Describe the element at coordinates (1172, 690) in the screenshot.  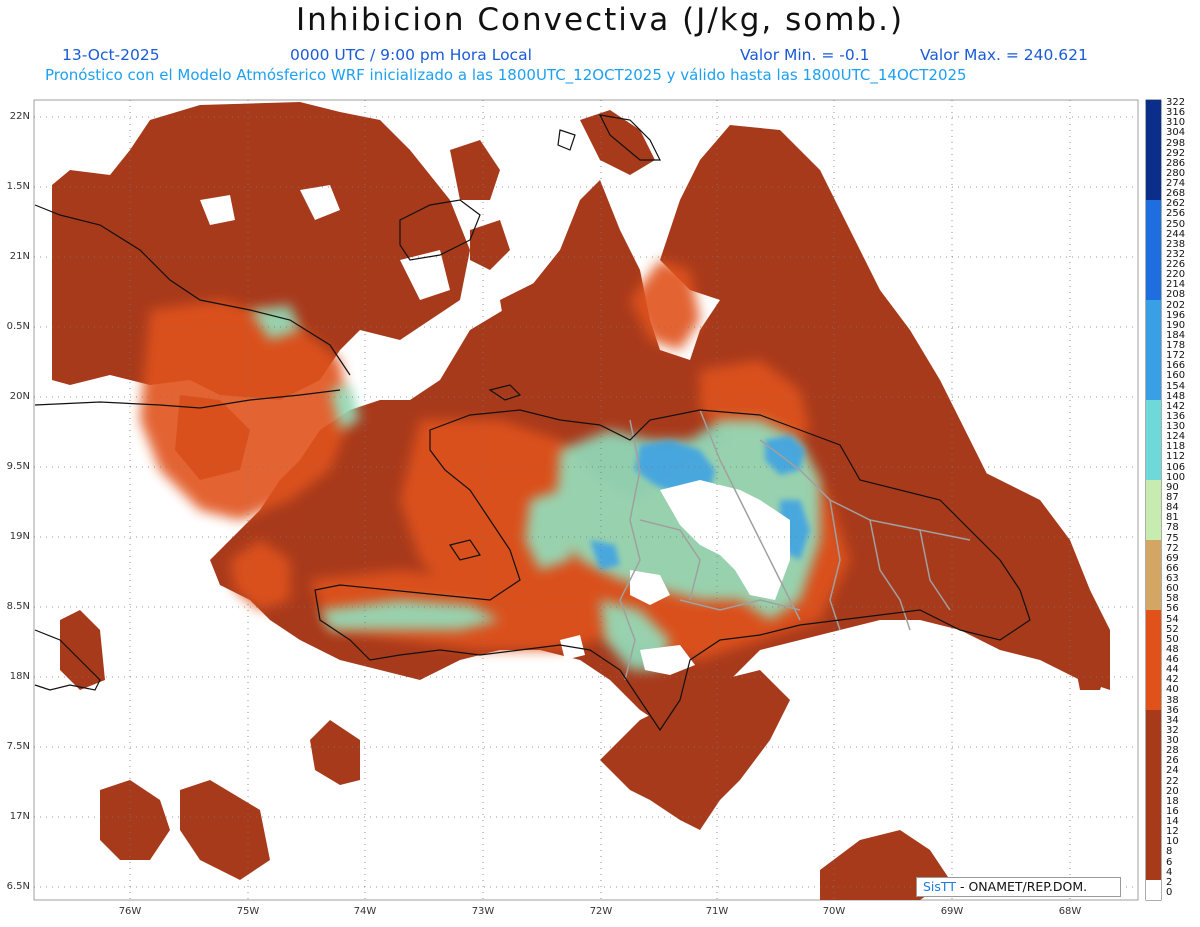
I see `colorbar-label: 40` at that location.